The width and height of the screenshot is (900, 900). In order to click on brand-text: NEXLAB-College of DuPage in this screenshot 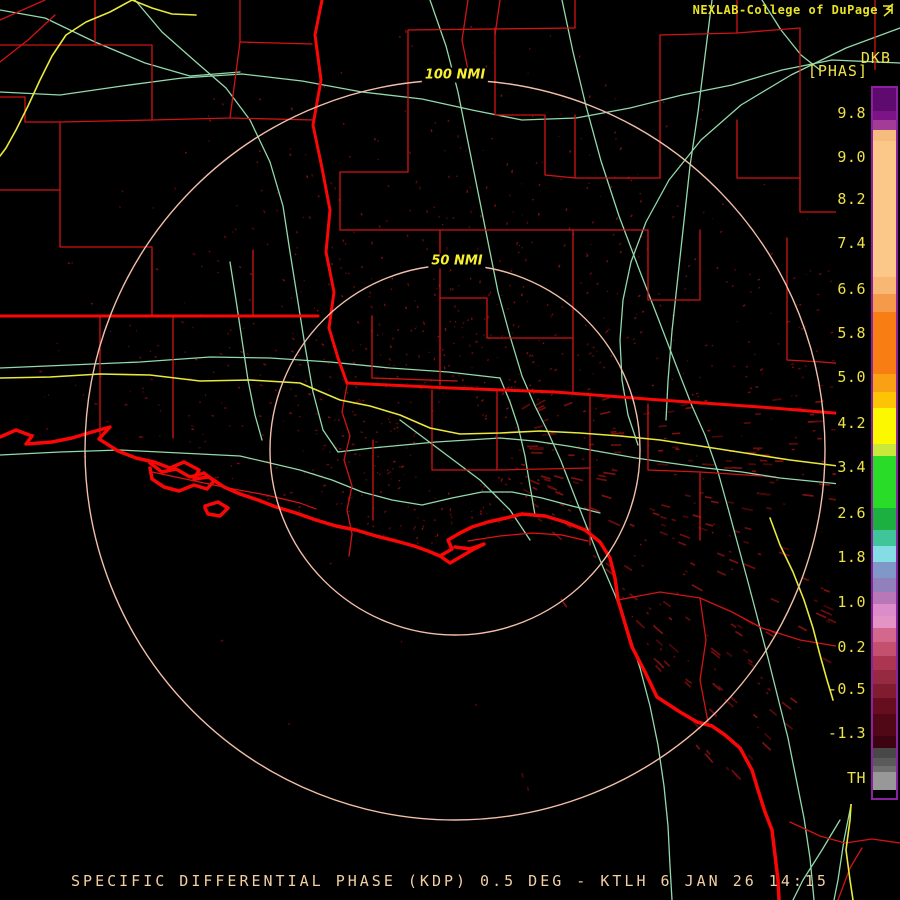, I will do `click(785, 10)`.